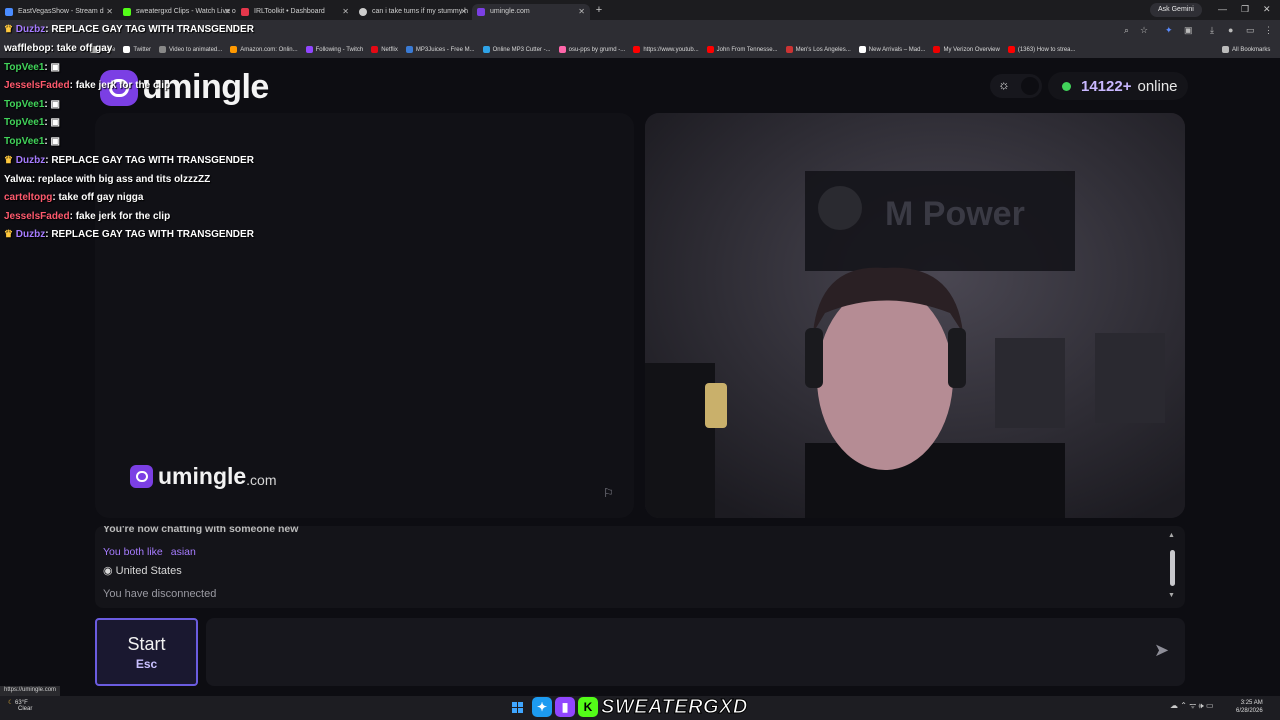 This screenshot has width=1280, height=720. I want to click on scroll-thumb, so click(1172, 568).